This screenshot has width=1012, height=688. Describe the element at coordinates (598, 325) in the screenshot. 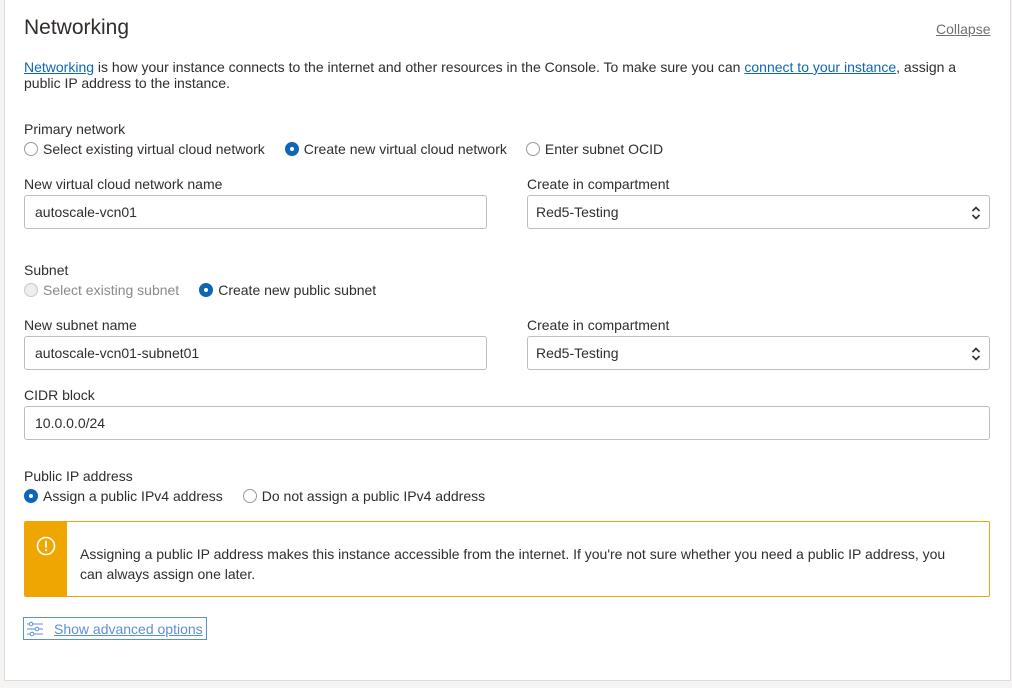

I see `subnet-compartment-label: Create in compartment` at that location.